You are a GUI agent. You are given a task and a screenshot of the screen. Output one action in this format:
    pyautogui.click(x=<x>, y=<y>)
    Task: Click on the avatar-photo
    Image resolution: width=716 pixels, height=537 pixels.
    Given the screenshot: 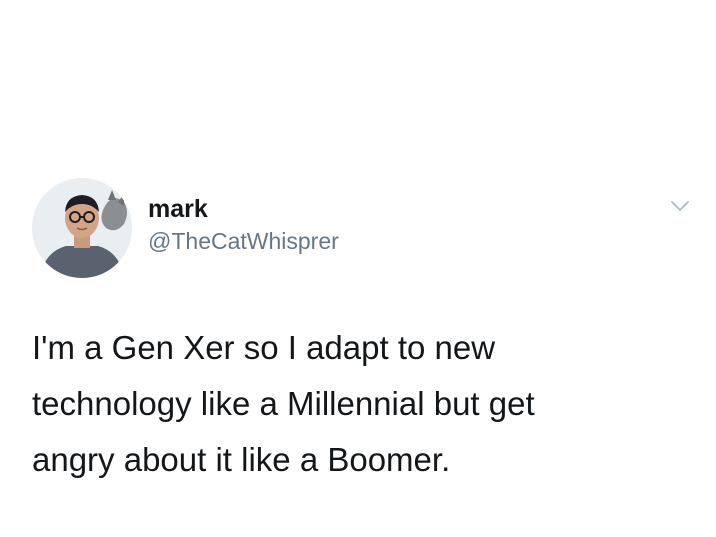 What is the action you would take?
    pyautogui.click(x=82, y=228)
    